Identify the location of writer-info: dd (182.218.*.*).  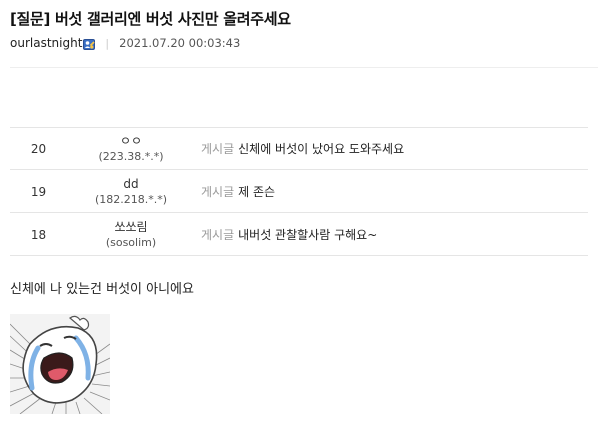
(131, 192).